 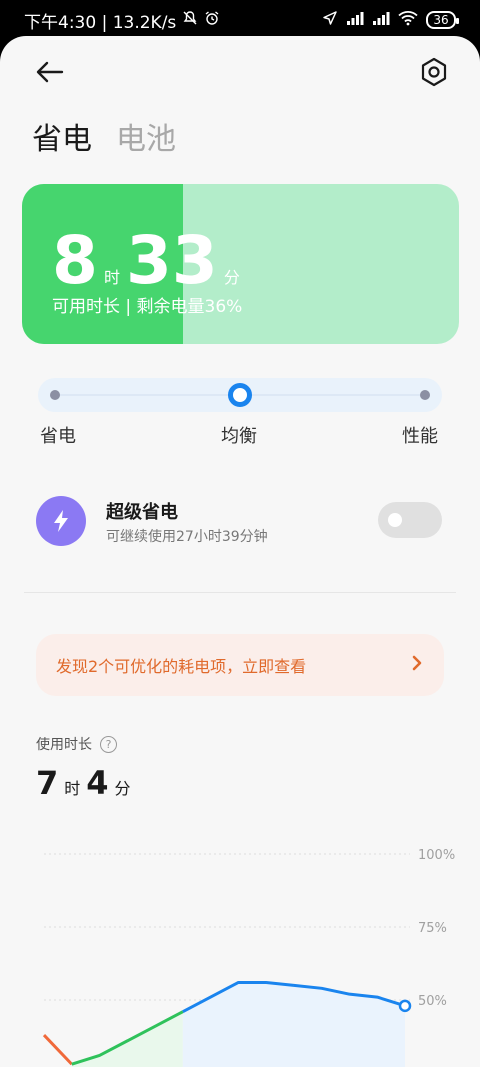 I want to click on usage-hours-unit: 时, so click(x=72, y=788).